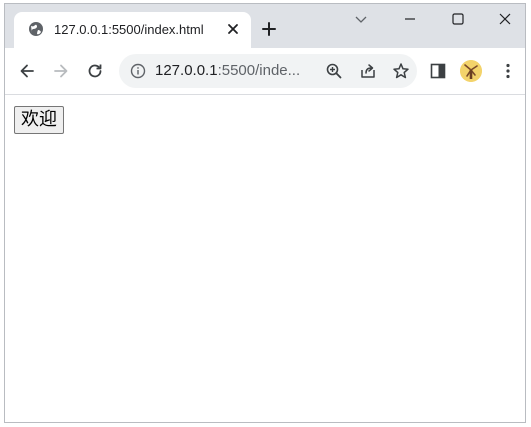  I want to click on reload-icon, so click(95, 71).